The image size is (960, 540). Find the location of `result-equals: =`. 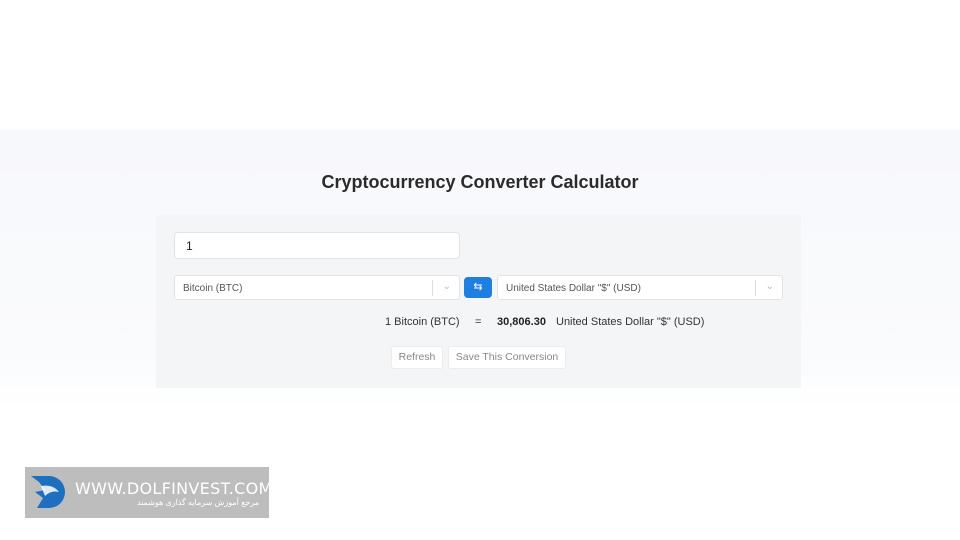

result-equals: = is located at coordinates (478, 322).